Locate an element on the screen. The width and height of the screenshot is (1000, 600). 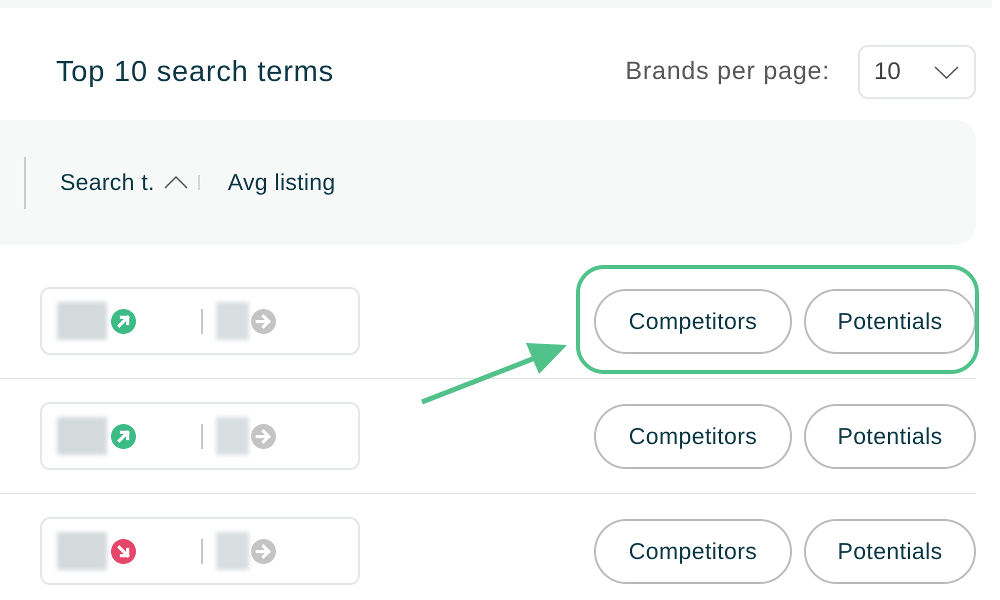
chevron-down-icon is located at coordinates (946, 72).